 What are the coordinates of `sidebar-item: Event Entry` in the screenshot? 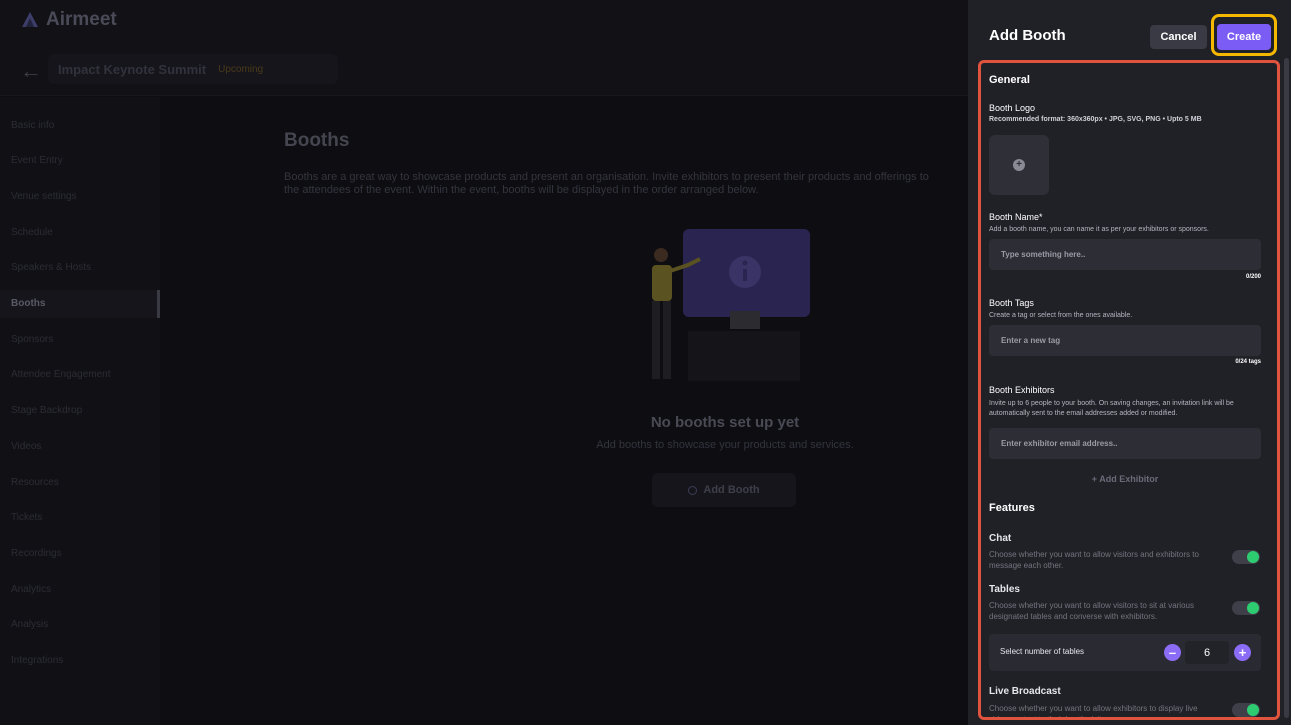 It's located at (80, 161).